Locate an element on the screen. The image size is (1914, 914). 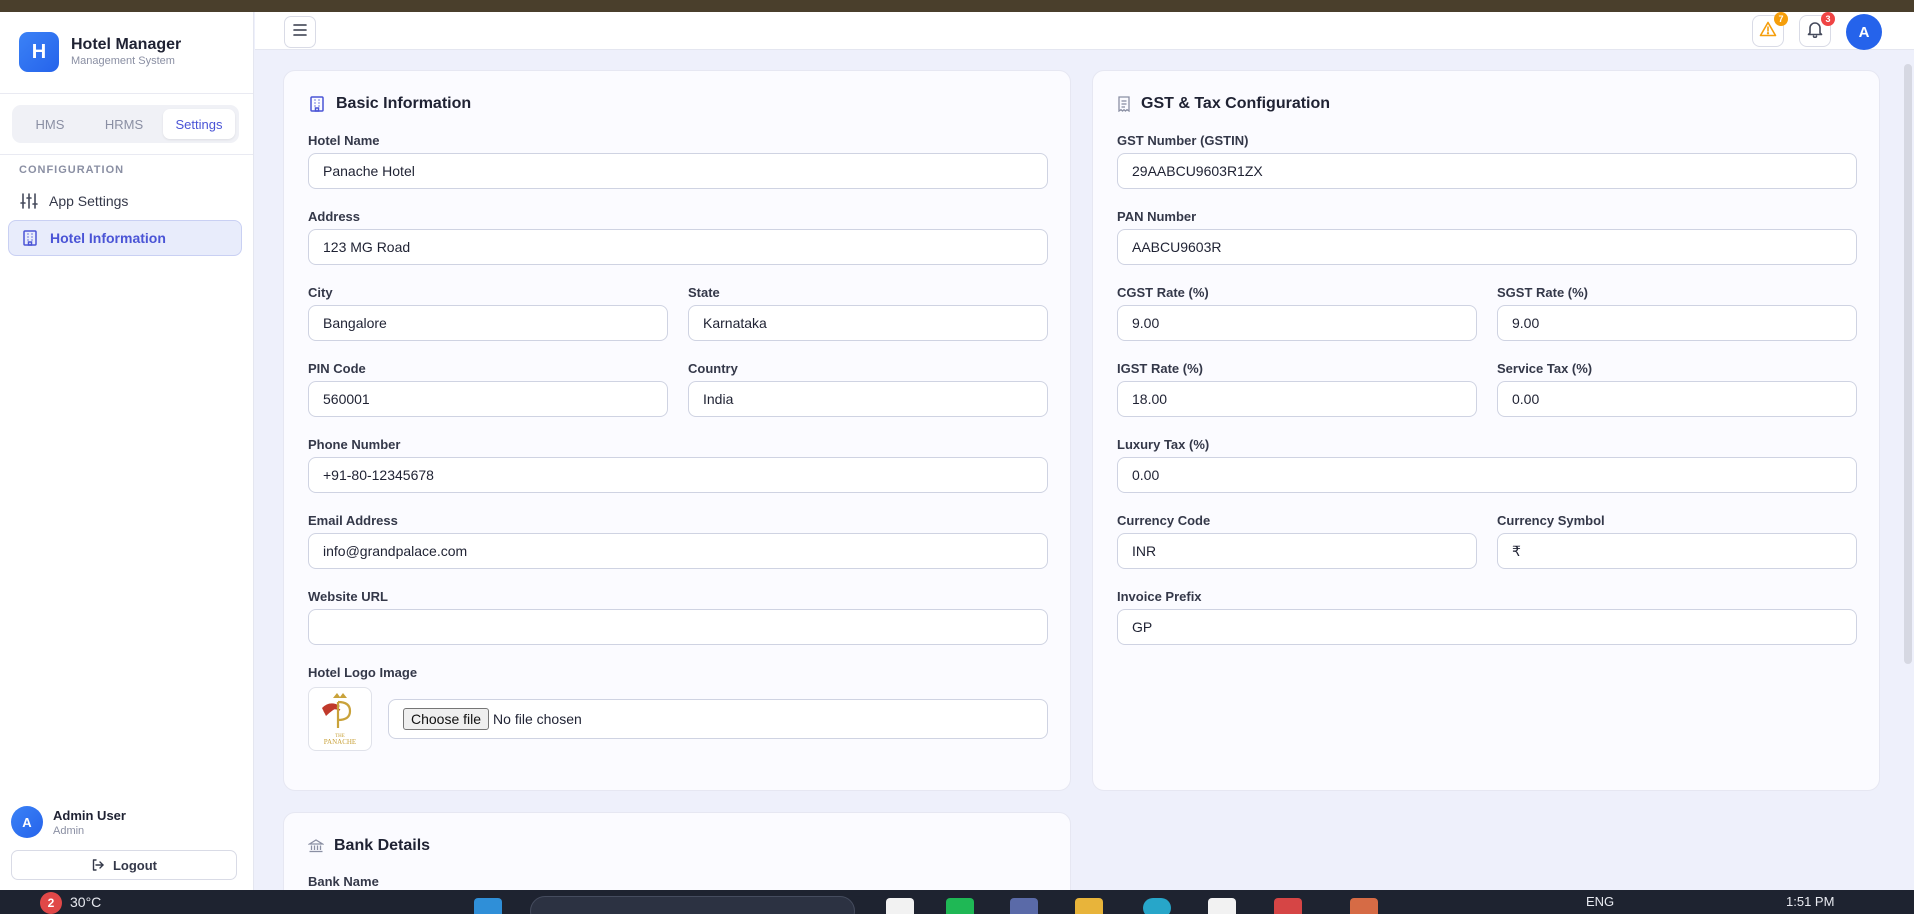
app-title: Hotel Manager is located at coordinates (126, 44).